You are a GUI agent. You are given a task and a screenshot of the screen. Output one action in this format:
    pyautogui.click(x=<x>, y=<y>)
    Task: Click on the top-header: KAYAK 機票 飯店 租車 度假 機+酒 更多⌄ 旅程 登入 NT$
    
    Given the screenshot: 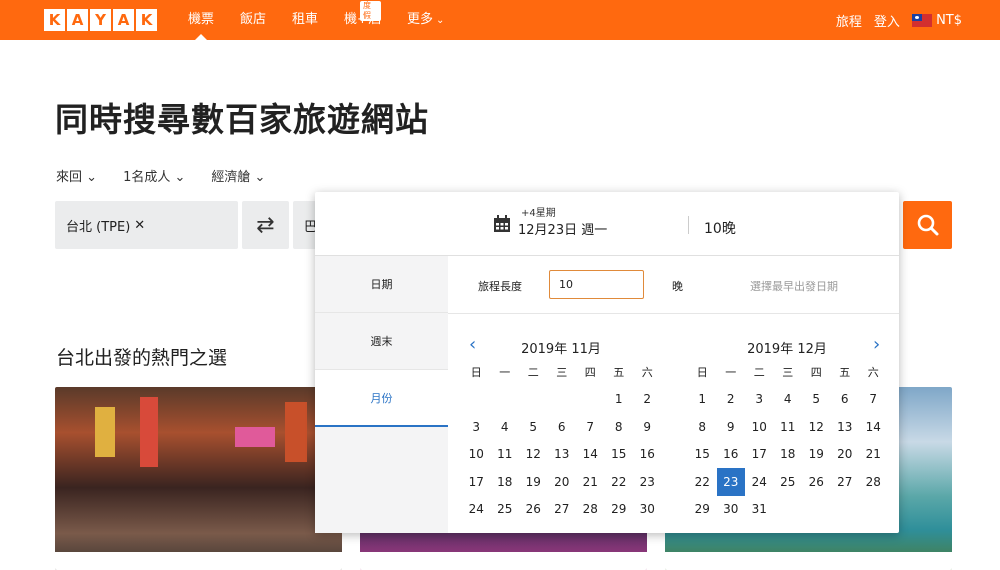 What is the action you would take?
    pyautogui.click(x=500, y=20)
    